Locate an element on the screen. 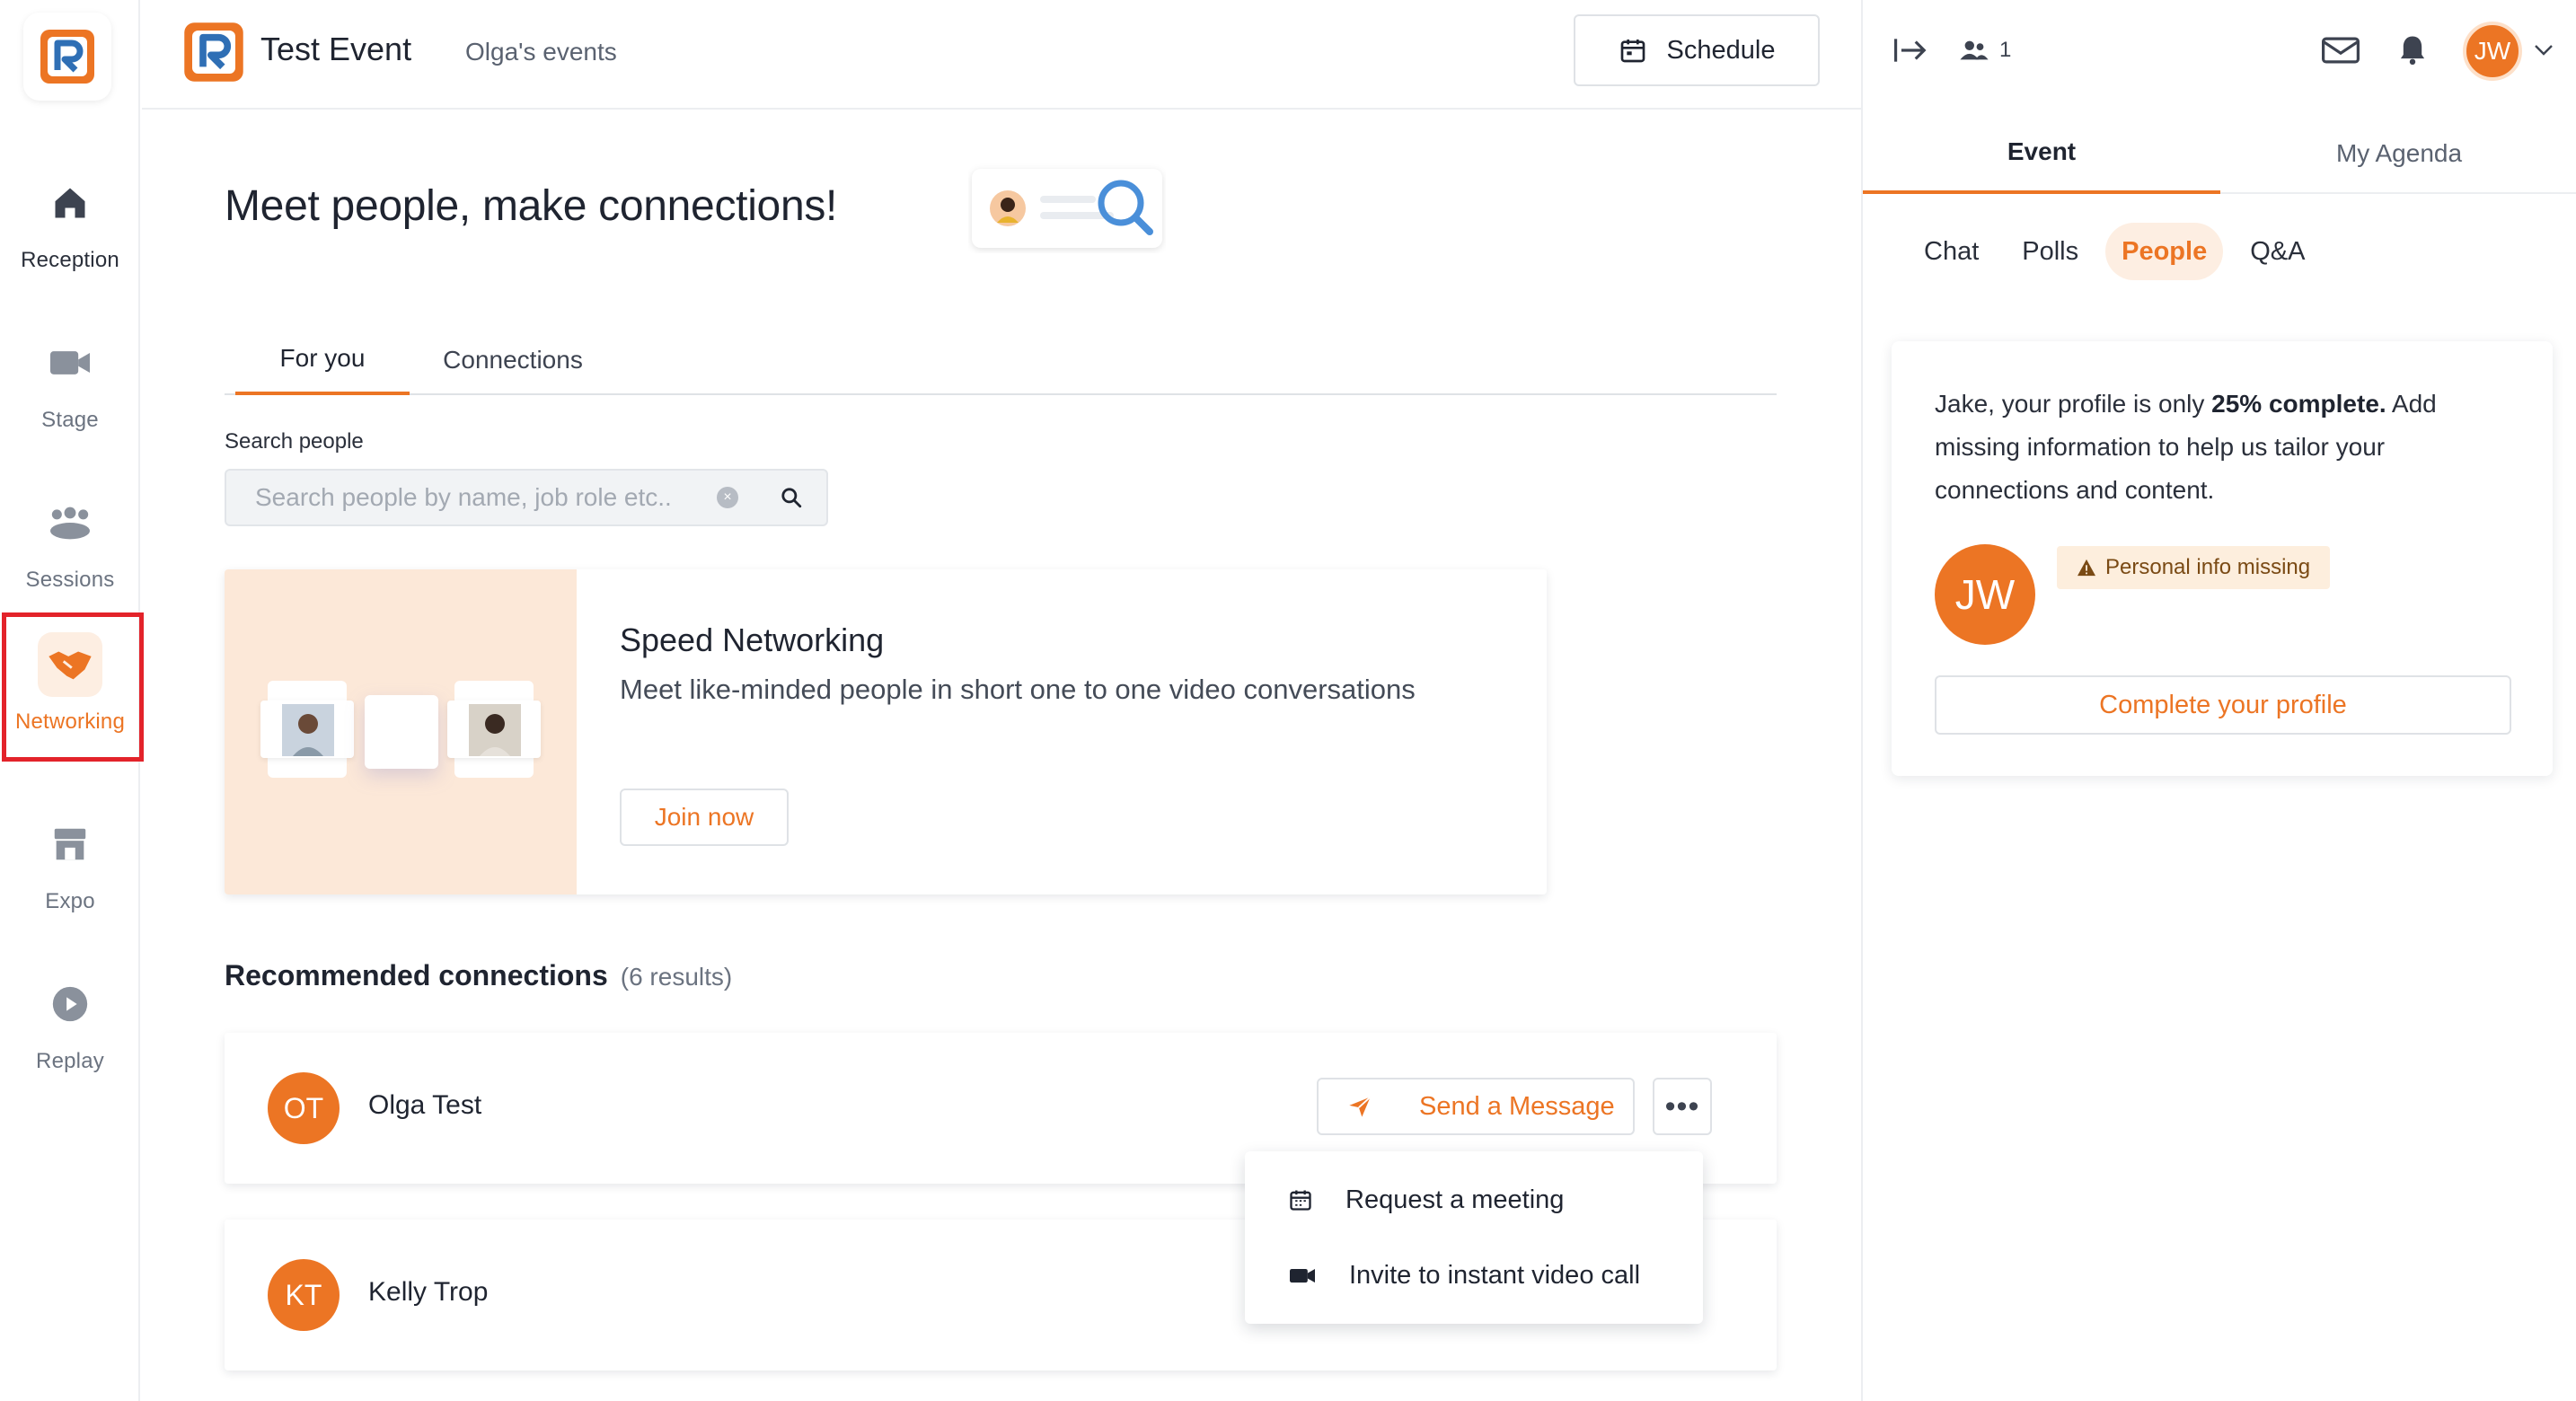 The height and width of the screenshot is (1401, 2576). nav-label: Networking is located at coordinates (70, 721).